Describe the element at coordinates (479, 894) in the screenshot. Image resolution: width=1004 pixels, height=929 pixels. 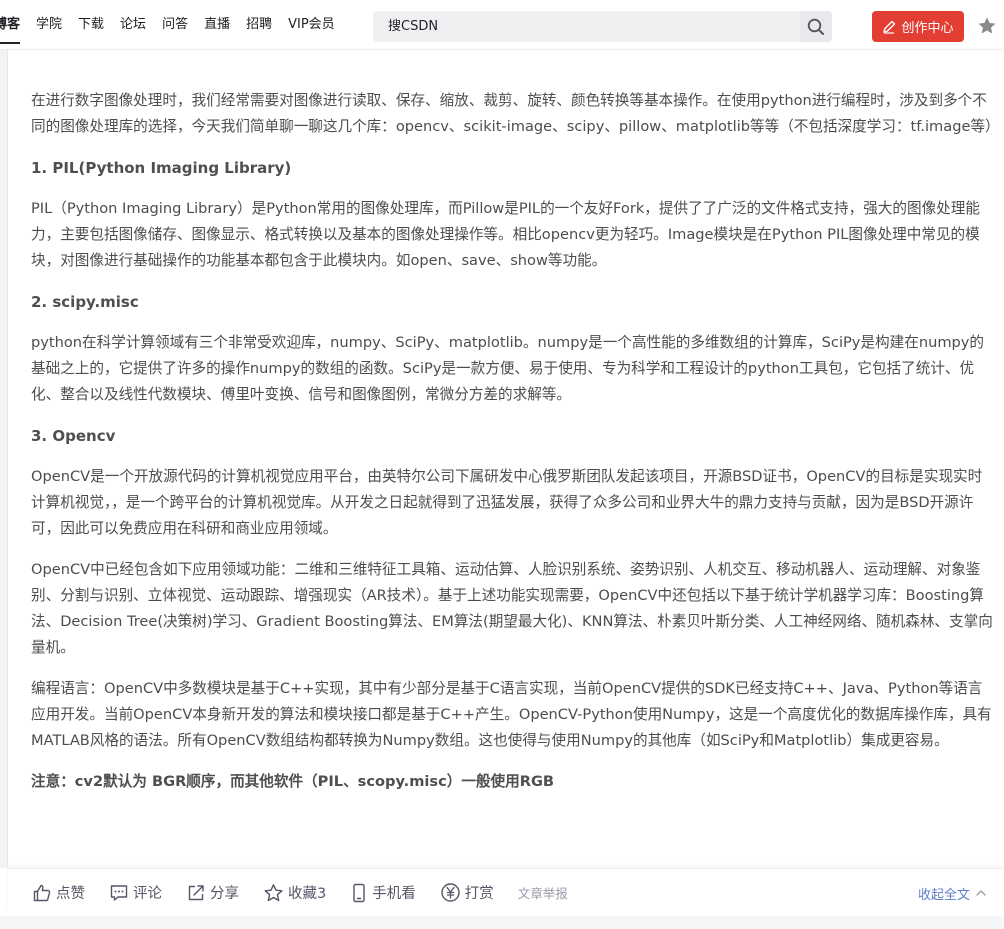
I see `reward-label: 打赏` at that location.